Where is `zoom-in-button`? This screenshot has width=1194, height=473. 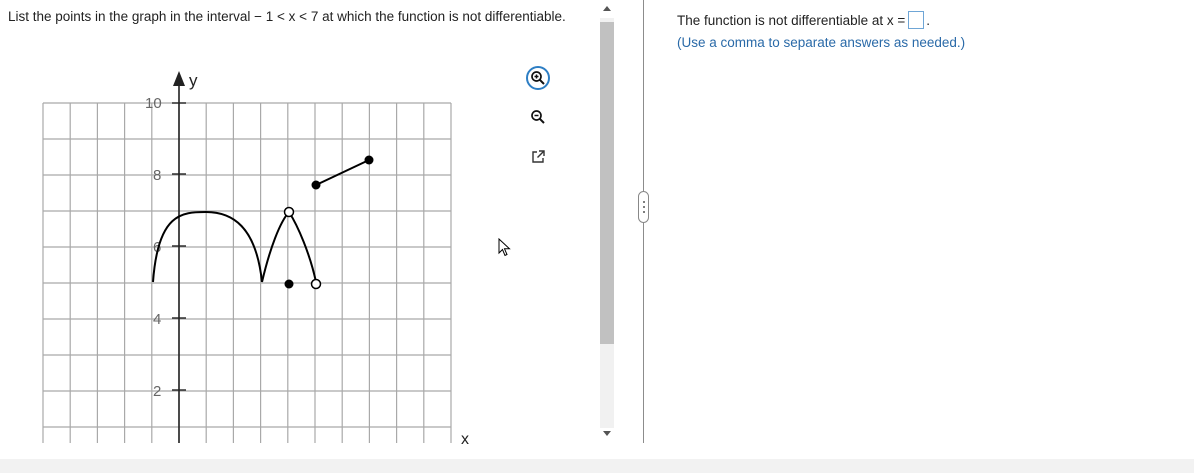
zoom-in-button is located at coordinates (538, 78).